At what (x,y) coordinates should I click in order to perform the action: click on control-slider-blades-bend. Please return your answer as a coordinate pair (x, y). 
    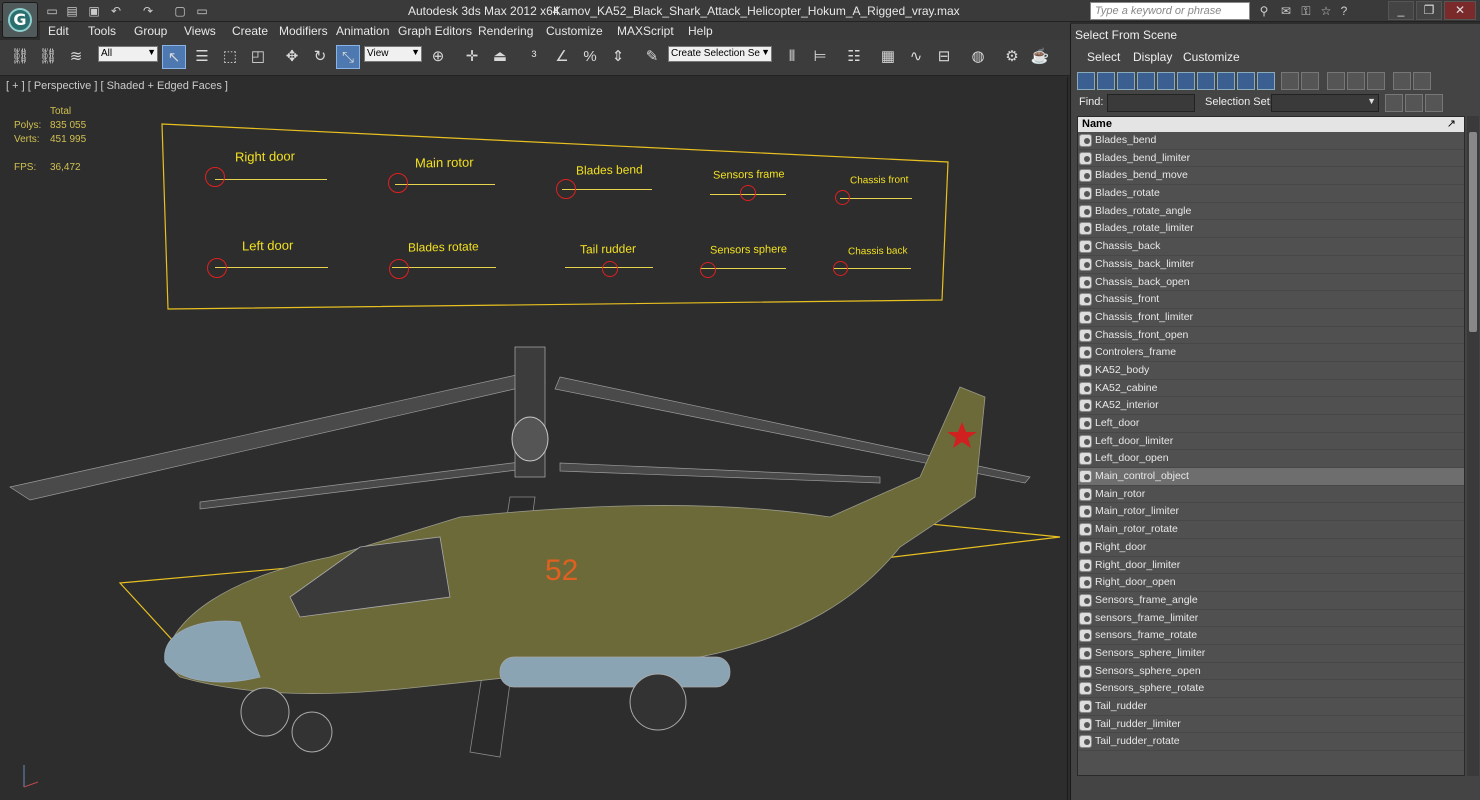
    Looking at the image, I should click on (566, 189).